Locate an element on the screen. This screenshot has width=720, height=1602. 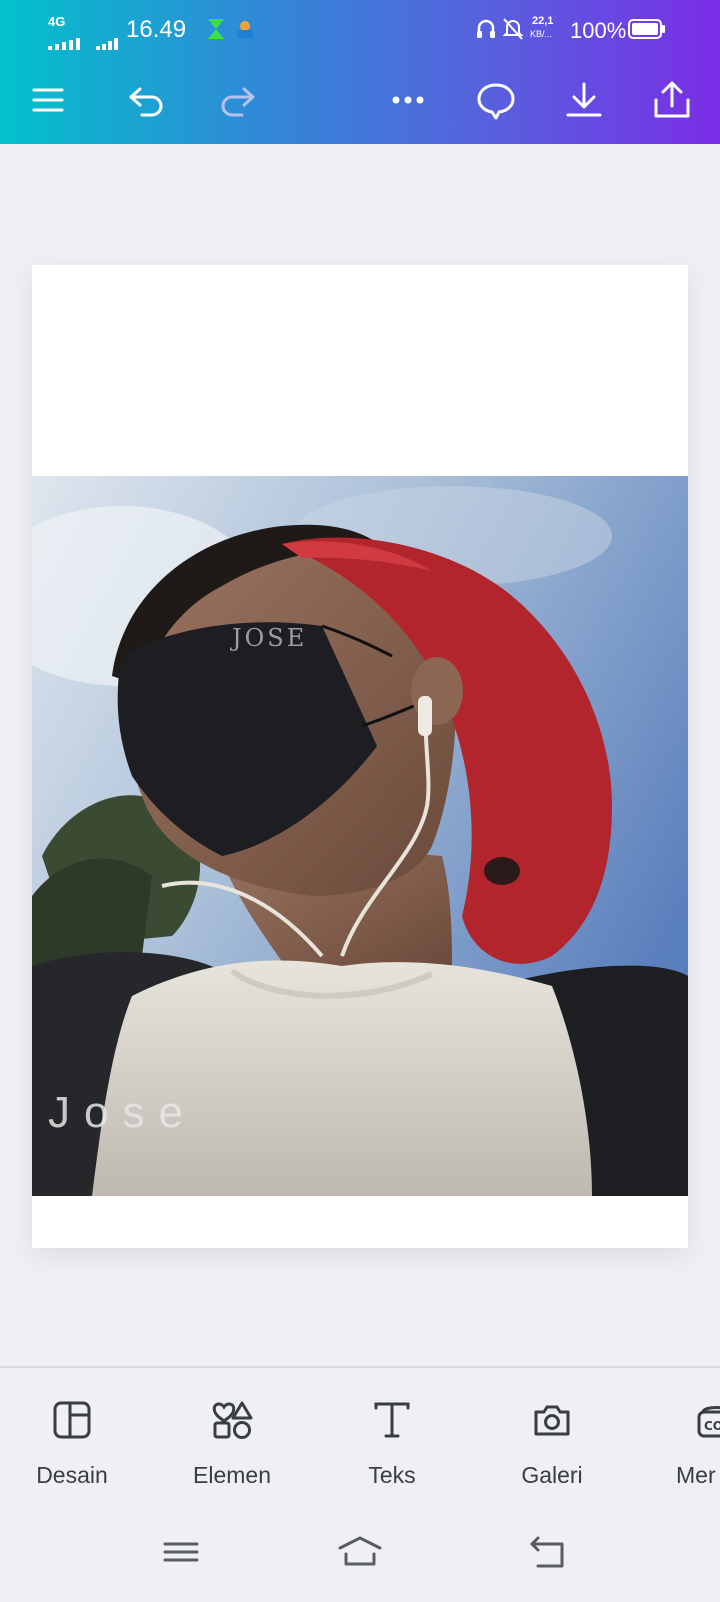
svg-text: CO is located at coordinates (712, 1426).